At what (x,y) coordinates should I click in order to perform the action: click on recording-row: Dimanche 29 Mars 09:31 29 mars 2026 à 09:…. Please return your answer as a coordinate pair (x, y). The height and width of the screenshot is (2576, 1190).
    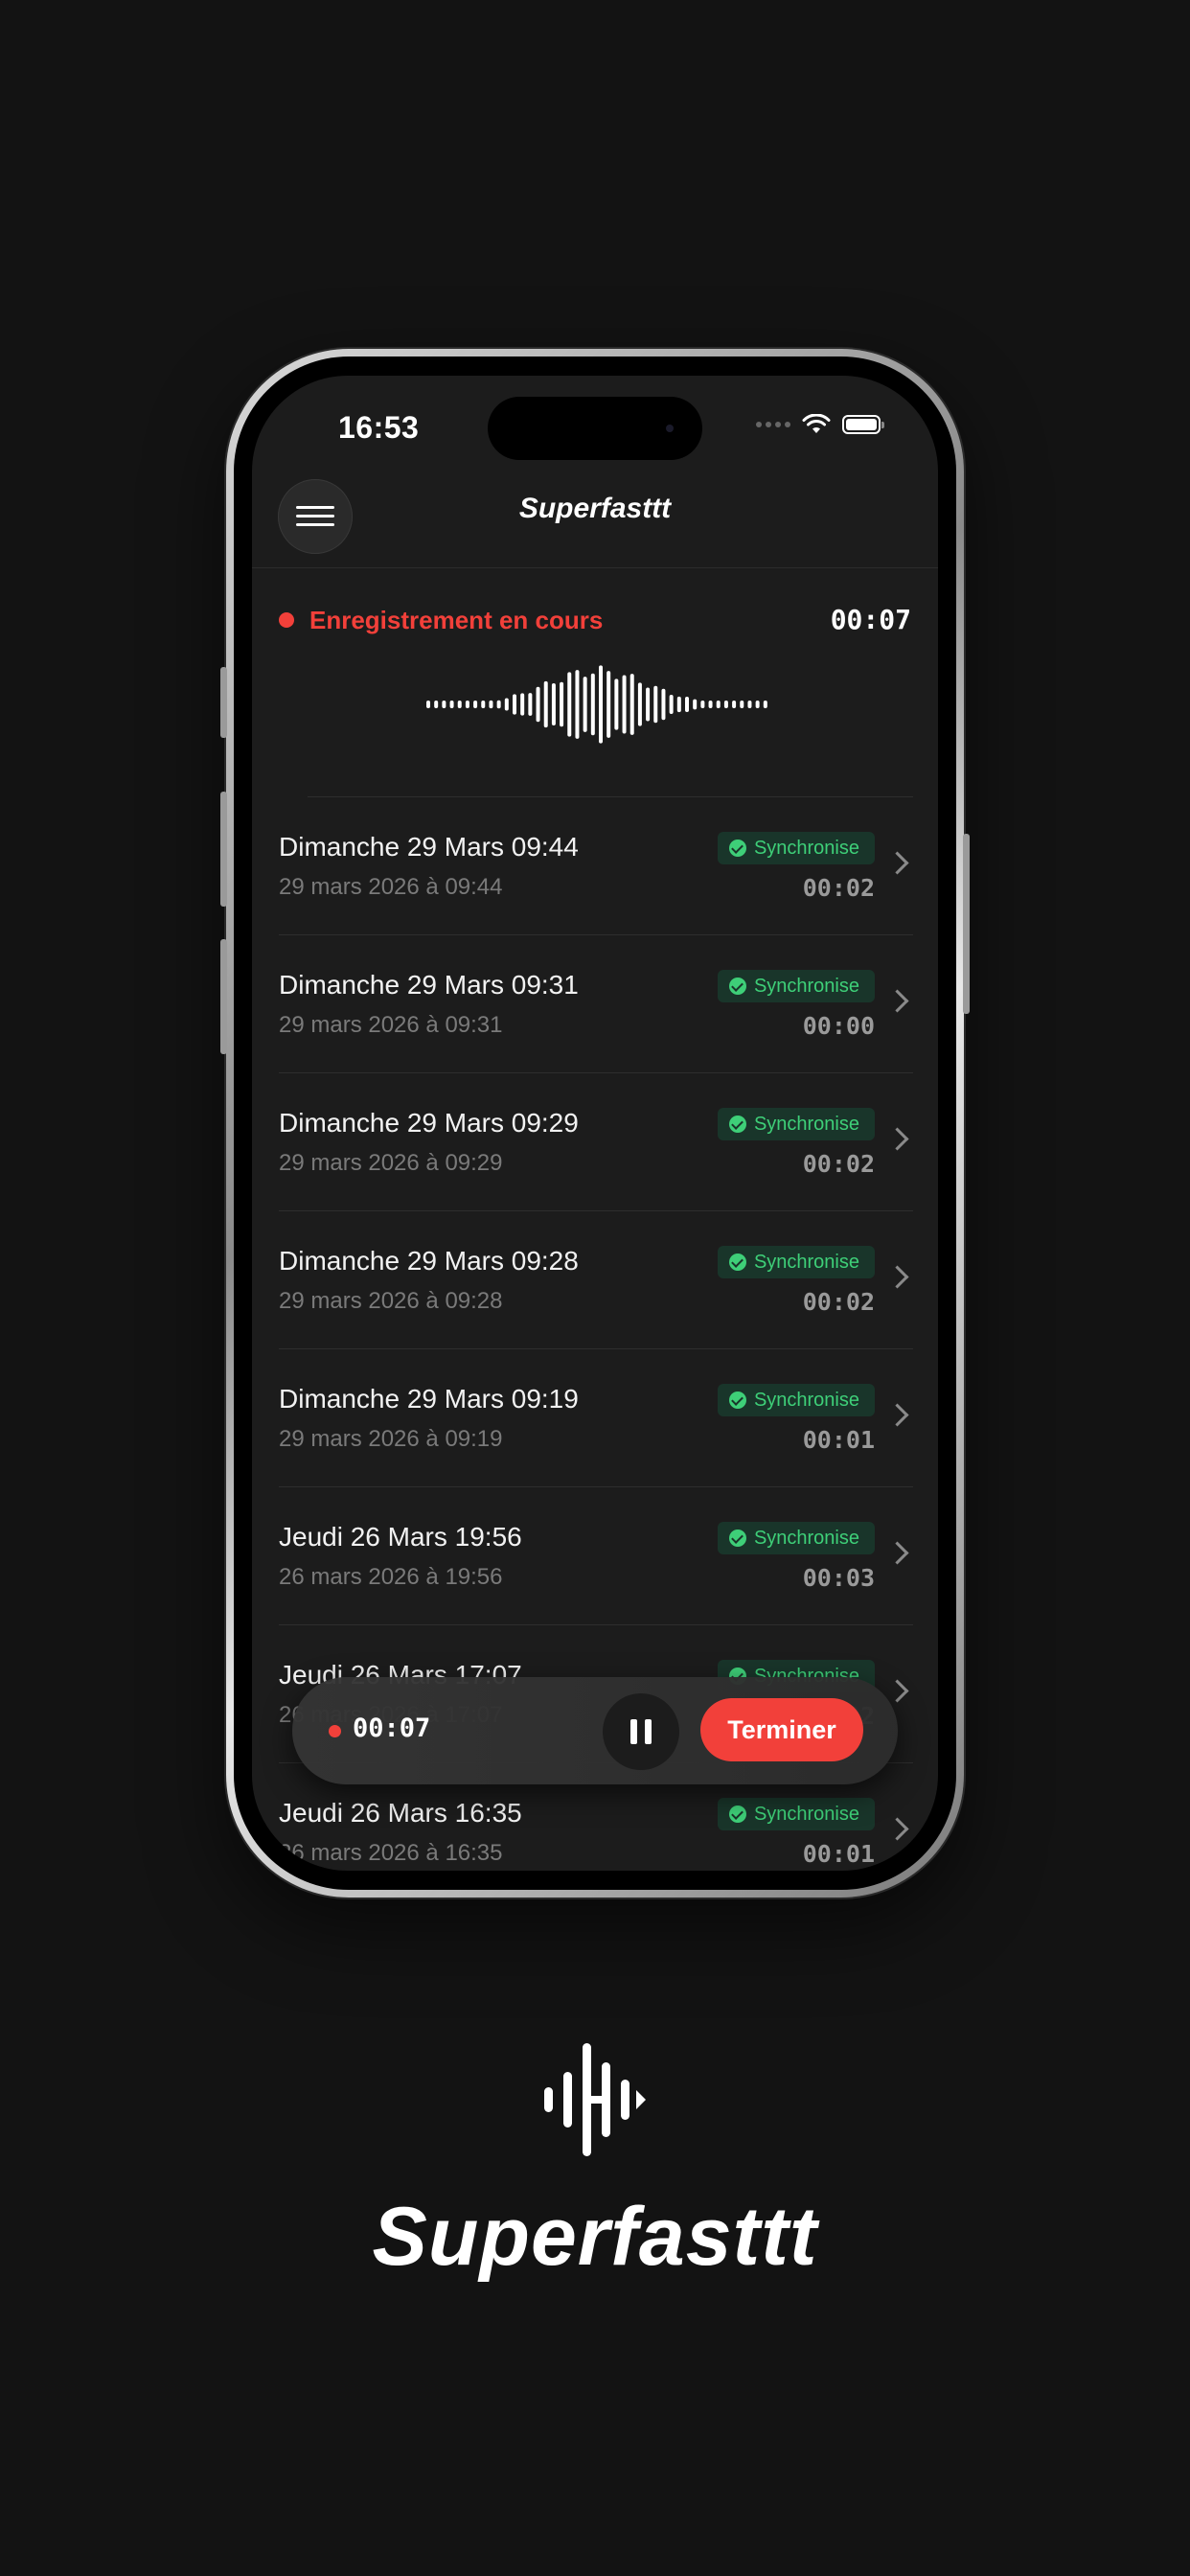
    Looking at the image, I should click on (595, 1004).